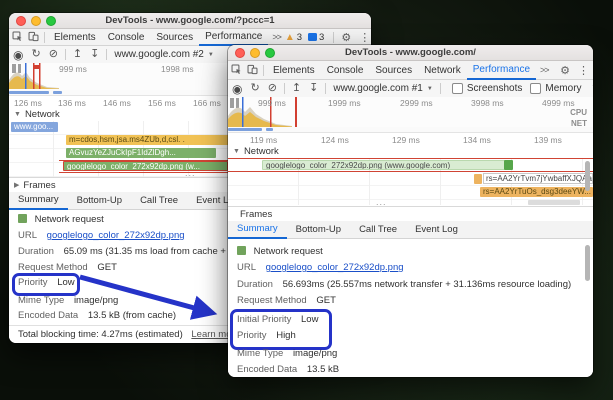  What do you see at coordinates (17, 114) in the screenshot?
I see `triangle-down-icon: ▼` at bounding box center [17, 114].